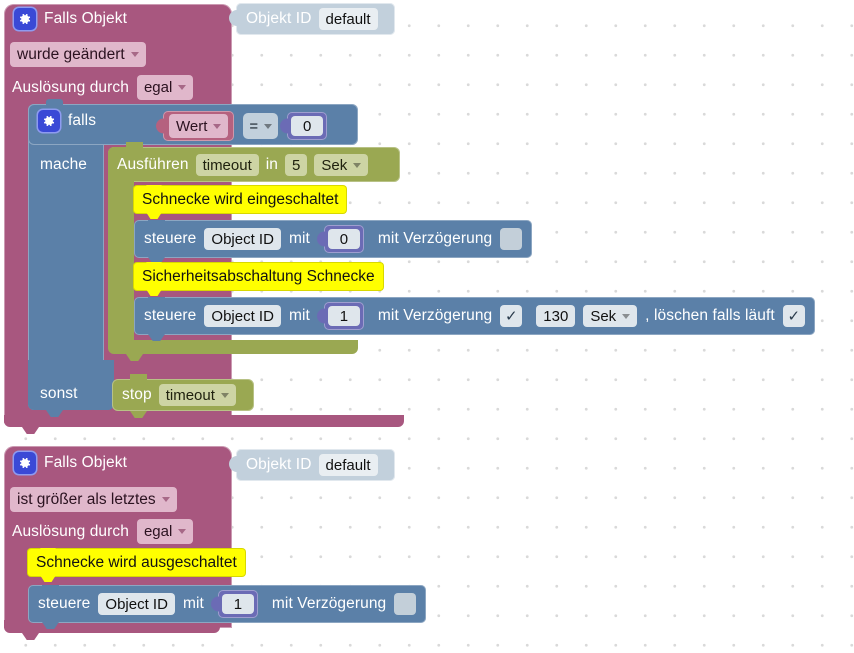 This screenshot has width=854, height=653. Describe the element at coordinates (315, 465) in the screenshot. I see `objekt-id-block-2: Objekt ID default` at that location.